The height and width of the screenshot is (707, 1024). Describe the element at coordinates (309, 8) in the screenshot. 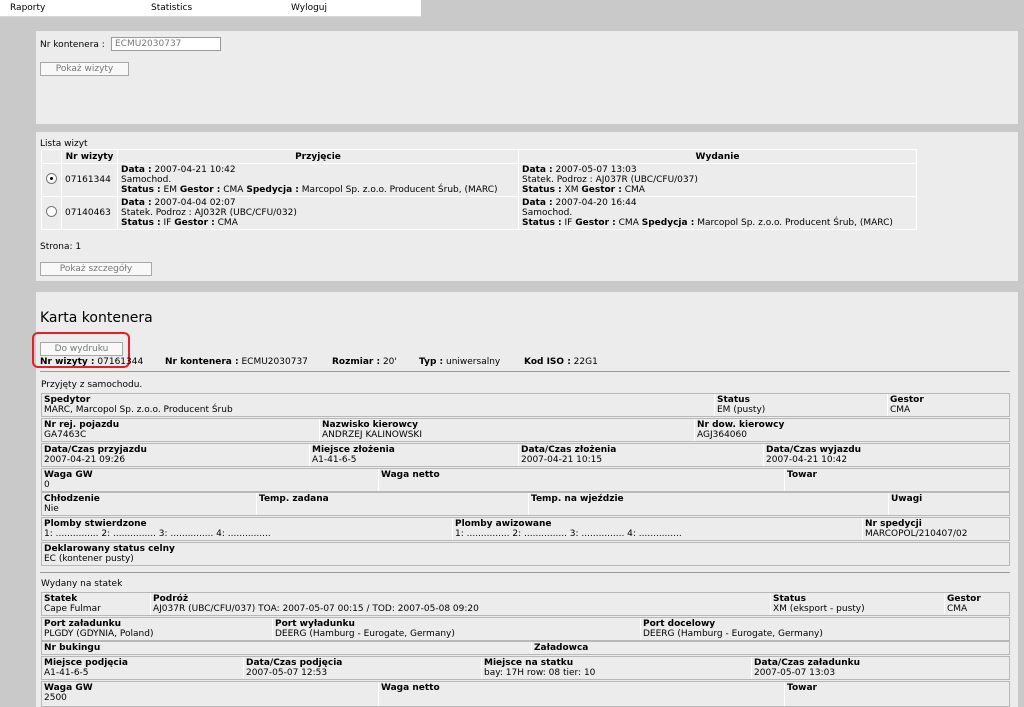

I see `menu-wyloguj: Wyloguj` at that location.